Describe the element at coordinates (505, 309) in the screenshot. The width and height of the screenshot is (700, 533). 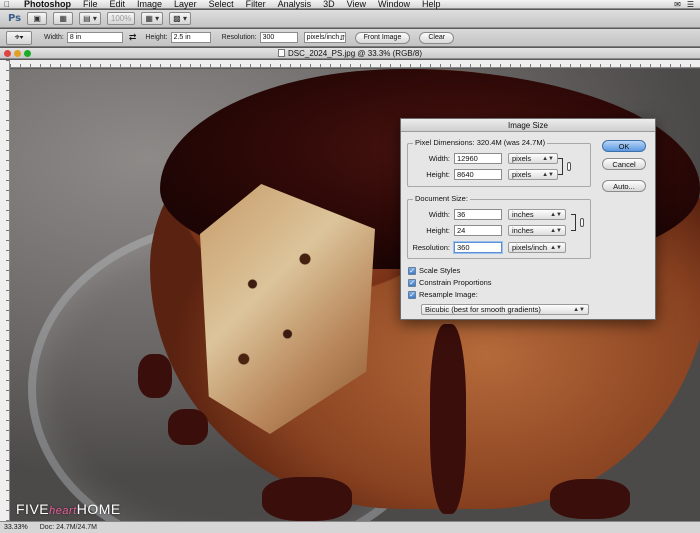
I see `resample-method-select: Bicubic (best for smooth gradients) ▲▼` at that location.